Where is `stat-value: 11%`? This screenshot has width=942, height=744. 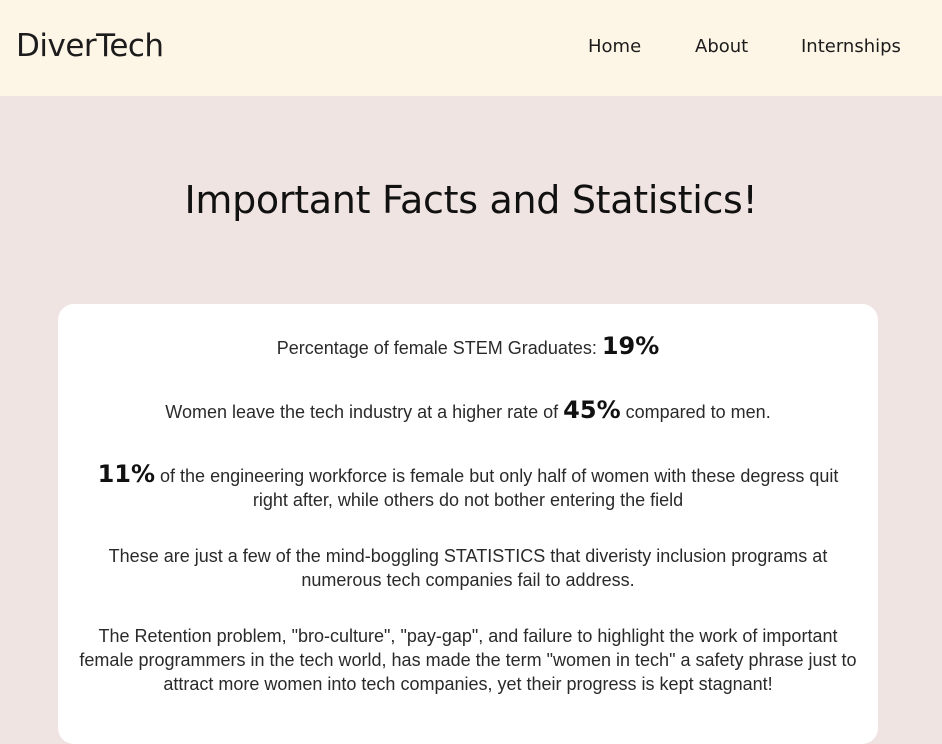 stat-value: 11% is located at coordinates (126, 474).